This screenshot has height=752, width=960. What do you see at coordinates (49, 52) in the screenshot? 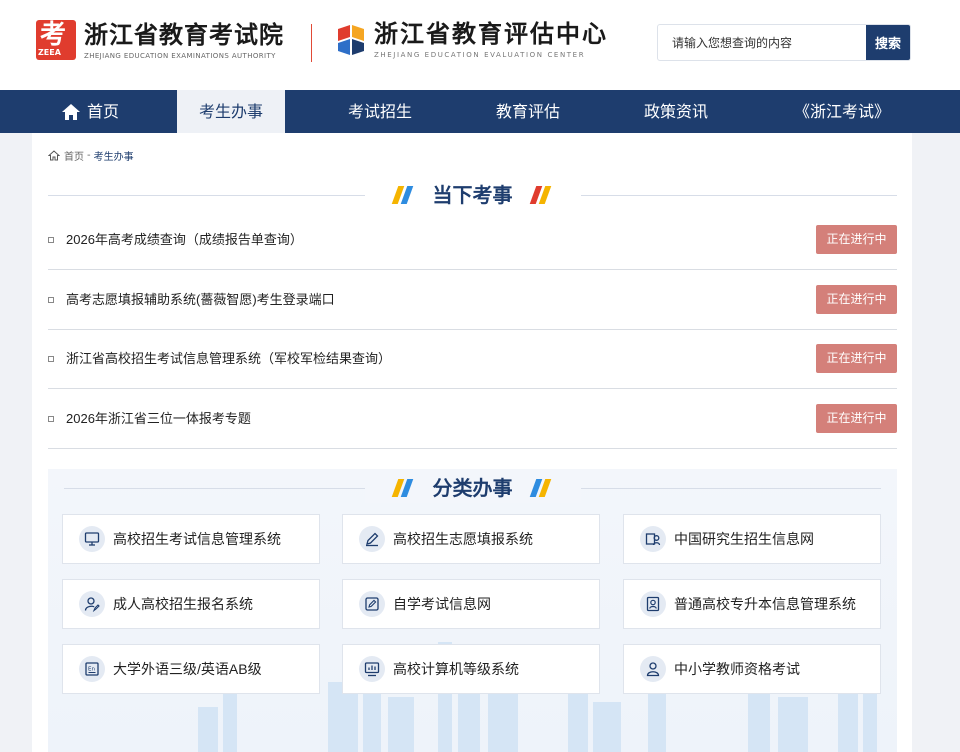
I see `logo-badge-abbr: ZEEA` at bounding box center [49, 52].